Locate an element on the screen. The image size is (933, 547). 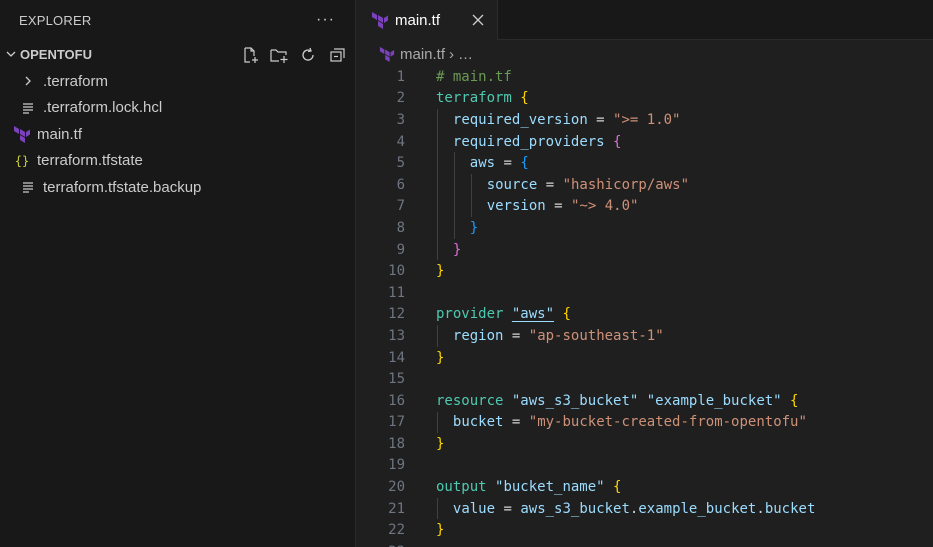
line-number: 14 is located at coordinates (396, 357).